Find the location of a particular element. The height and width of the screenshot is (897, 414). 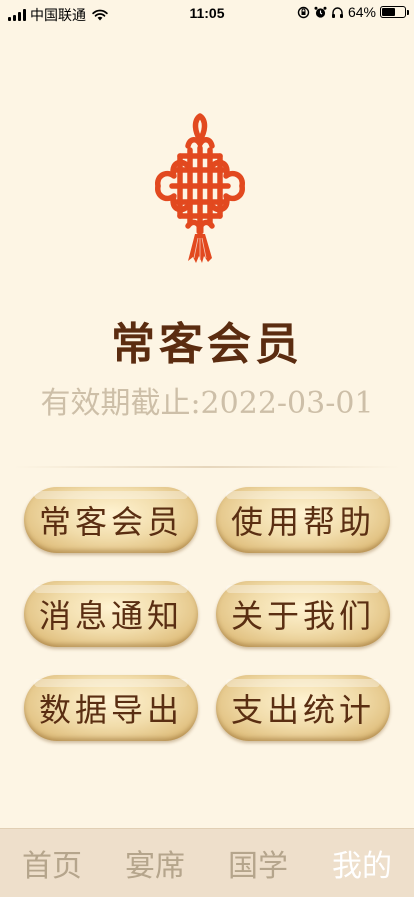

tab-mine: 我的 is located at coordinates (362, 863).